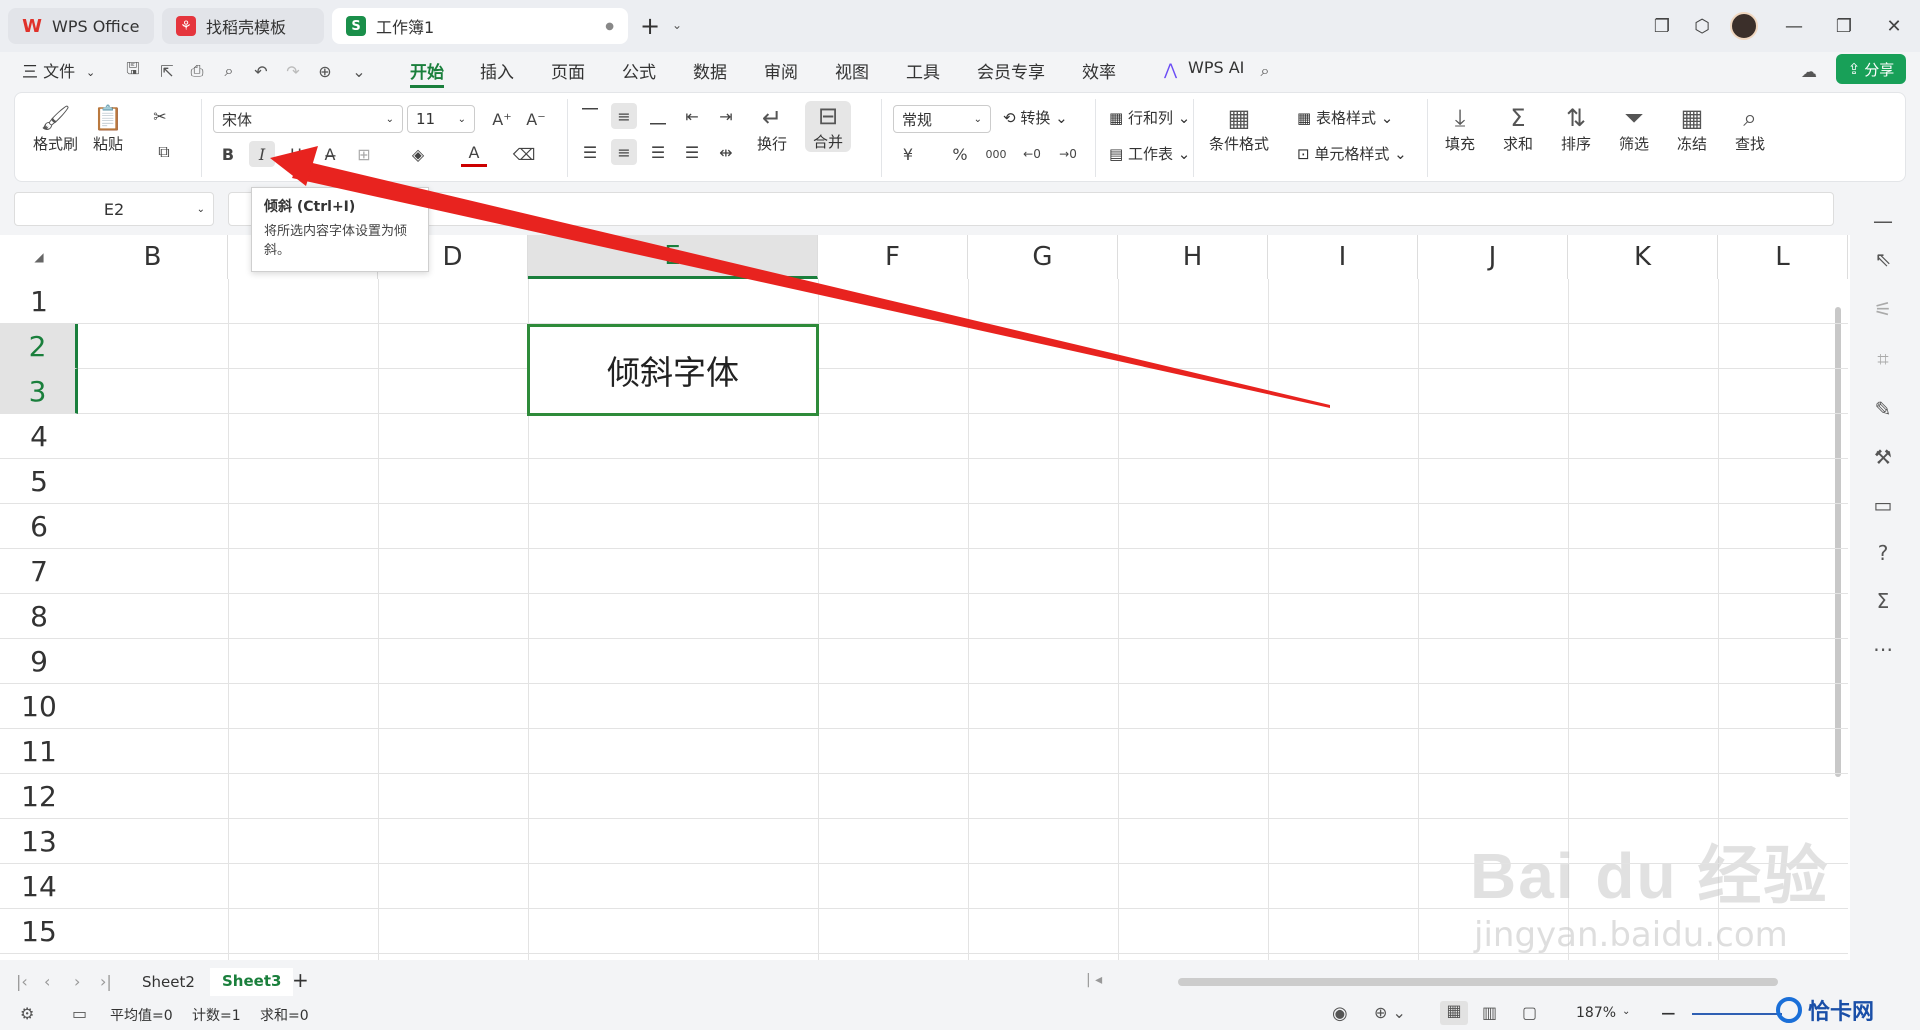 This screenshot has height=1030, width=1920. Describe the element at coordinates (1489, 1012) in the screenshot. I see `page-view-icon: ▥` at that location.